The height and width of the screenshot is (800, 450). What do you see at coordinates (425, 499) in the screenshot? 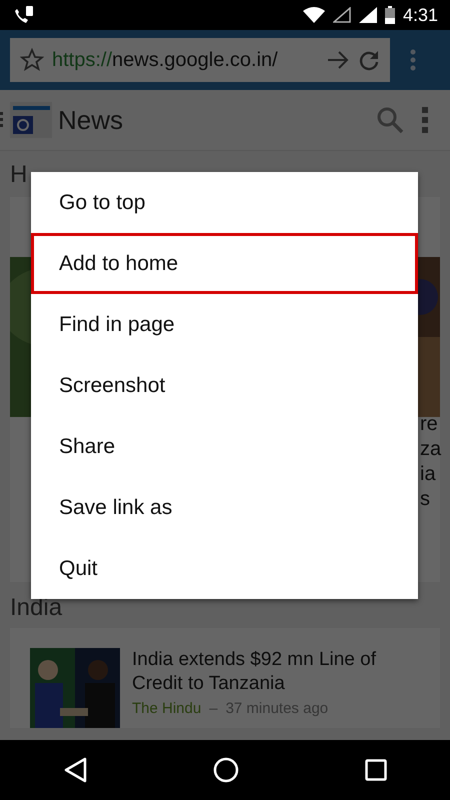
I see `headline-fragment: s` at bounding box center [425, 499].